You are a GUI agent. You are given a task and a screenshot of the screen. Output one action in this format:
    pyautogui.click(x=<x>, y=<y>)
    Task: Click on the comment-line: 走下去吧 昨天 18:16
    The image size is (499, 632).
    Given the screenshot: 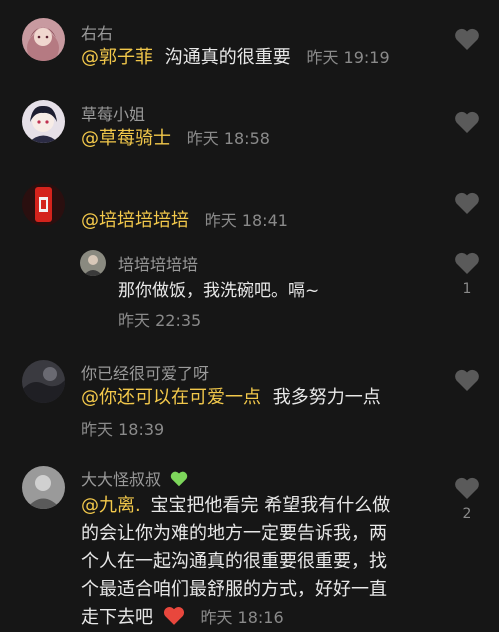 What is the action you would take?
    pyautogui.click(x=261, y=618)
    